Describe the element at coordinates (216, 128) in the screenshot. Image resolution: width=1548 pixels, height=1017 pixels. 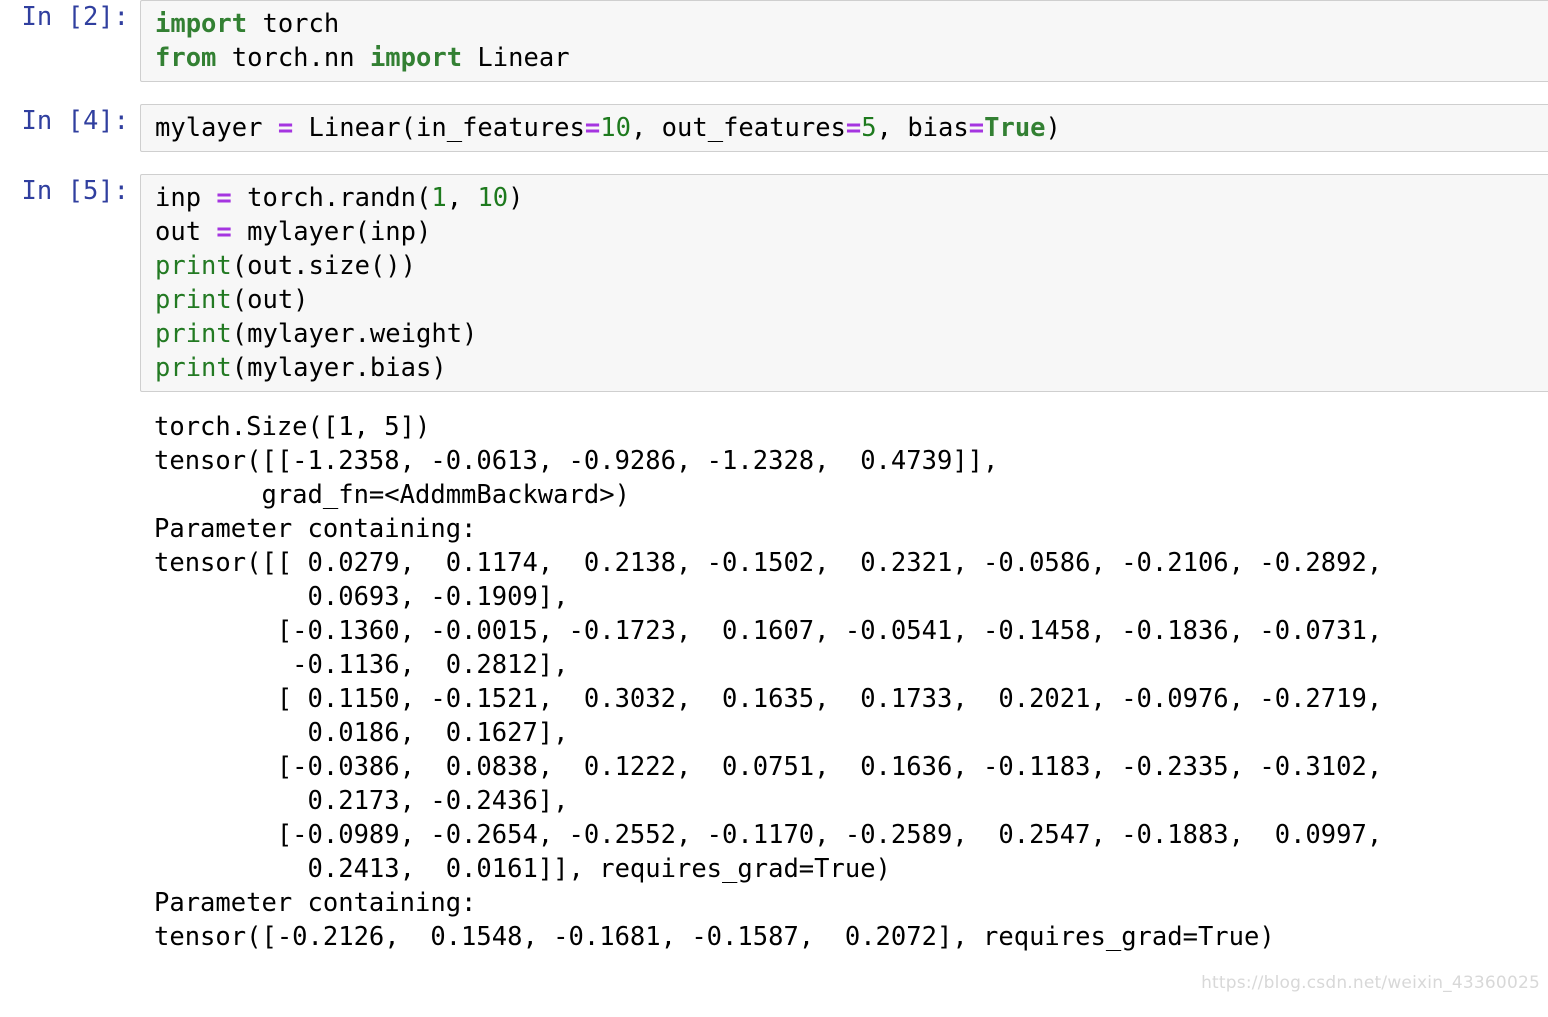
I see `code-token-plain: mylayer` at that location.